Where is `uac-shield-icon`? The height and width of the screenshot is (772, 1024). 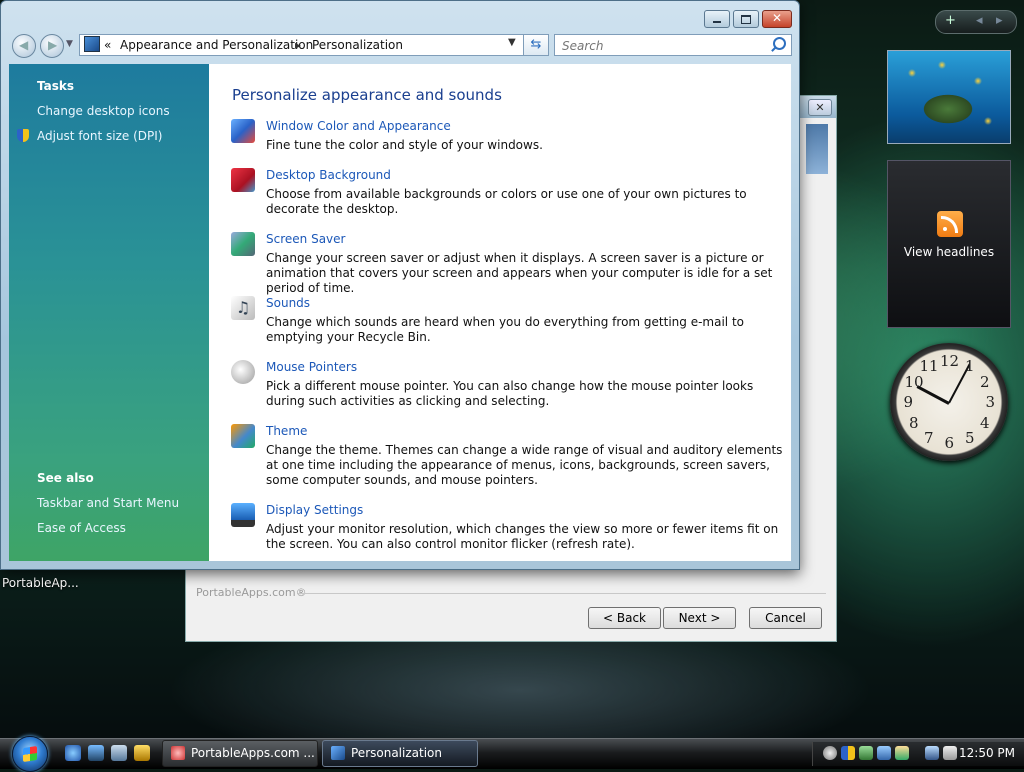 uac-shield-icon is located at coordinates (23, 135).